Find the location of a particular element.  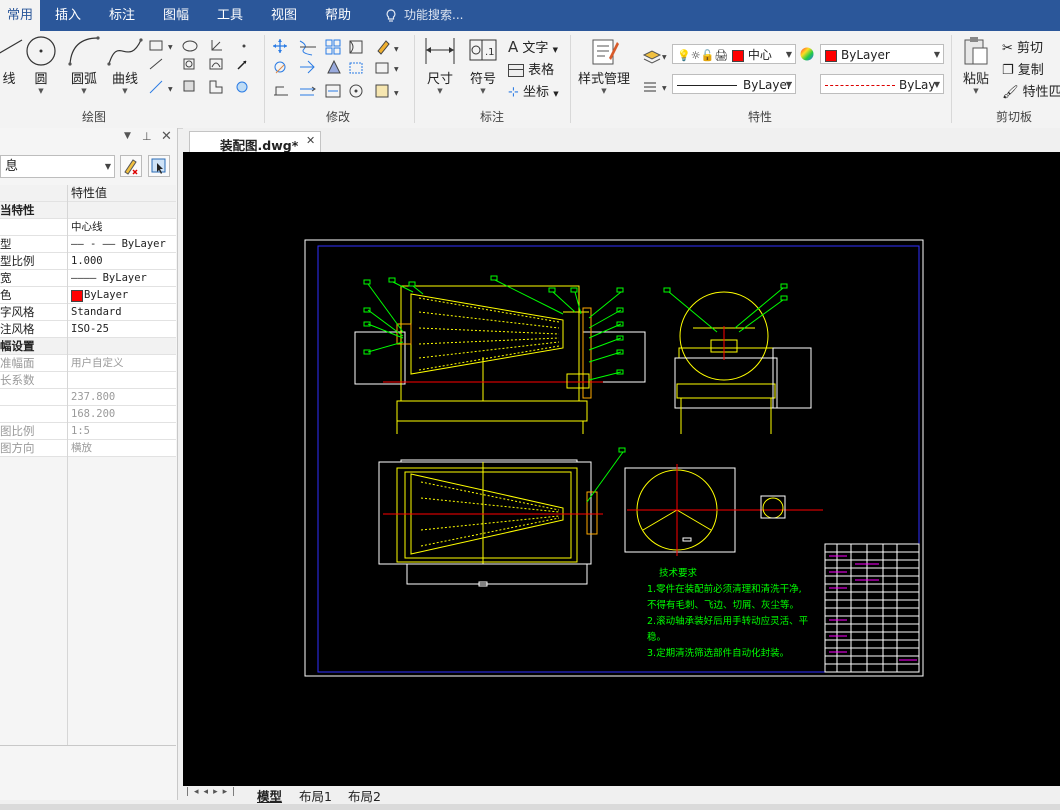

property-row: 长系数 is located at coordinates (88, 380).